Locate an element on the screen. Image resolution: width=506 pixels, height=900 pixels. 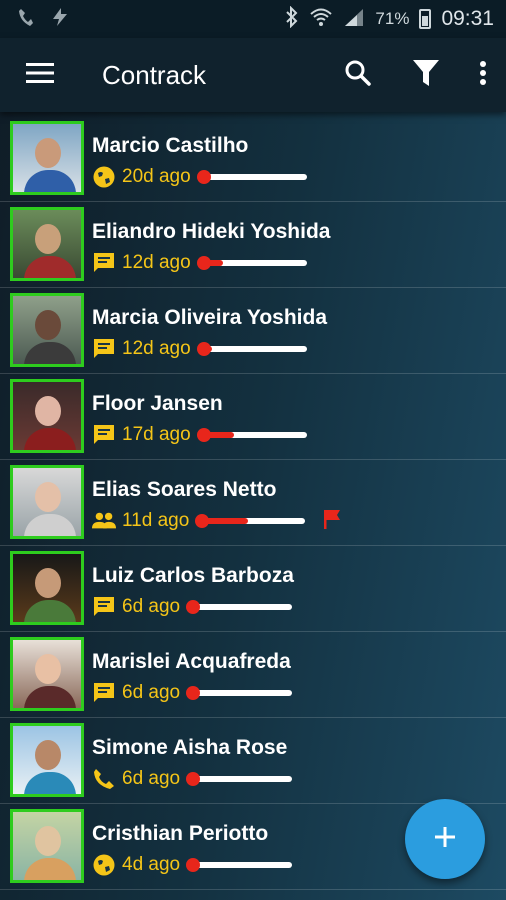
contact-row: Marcia Oliveira Yoshida 12d ago is located at coordinates (253, 331).